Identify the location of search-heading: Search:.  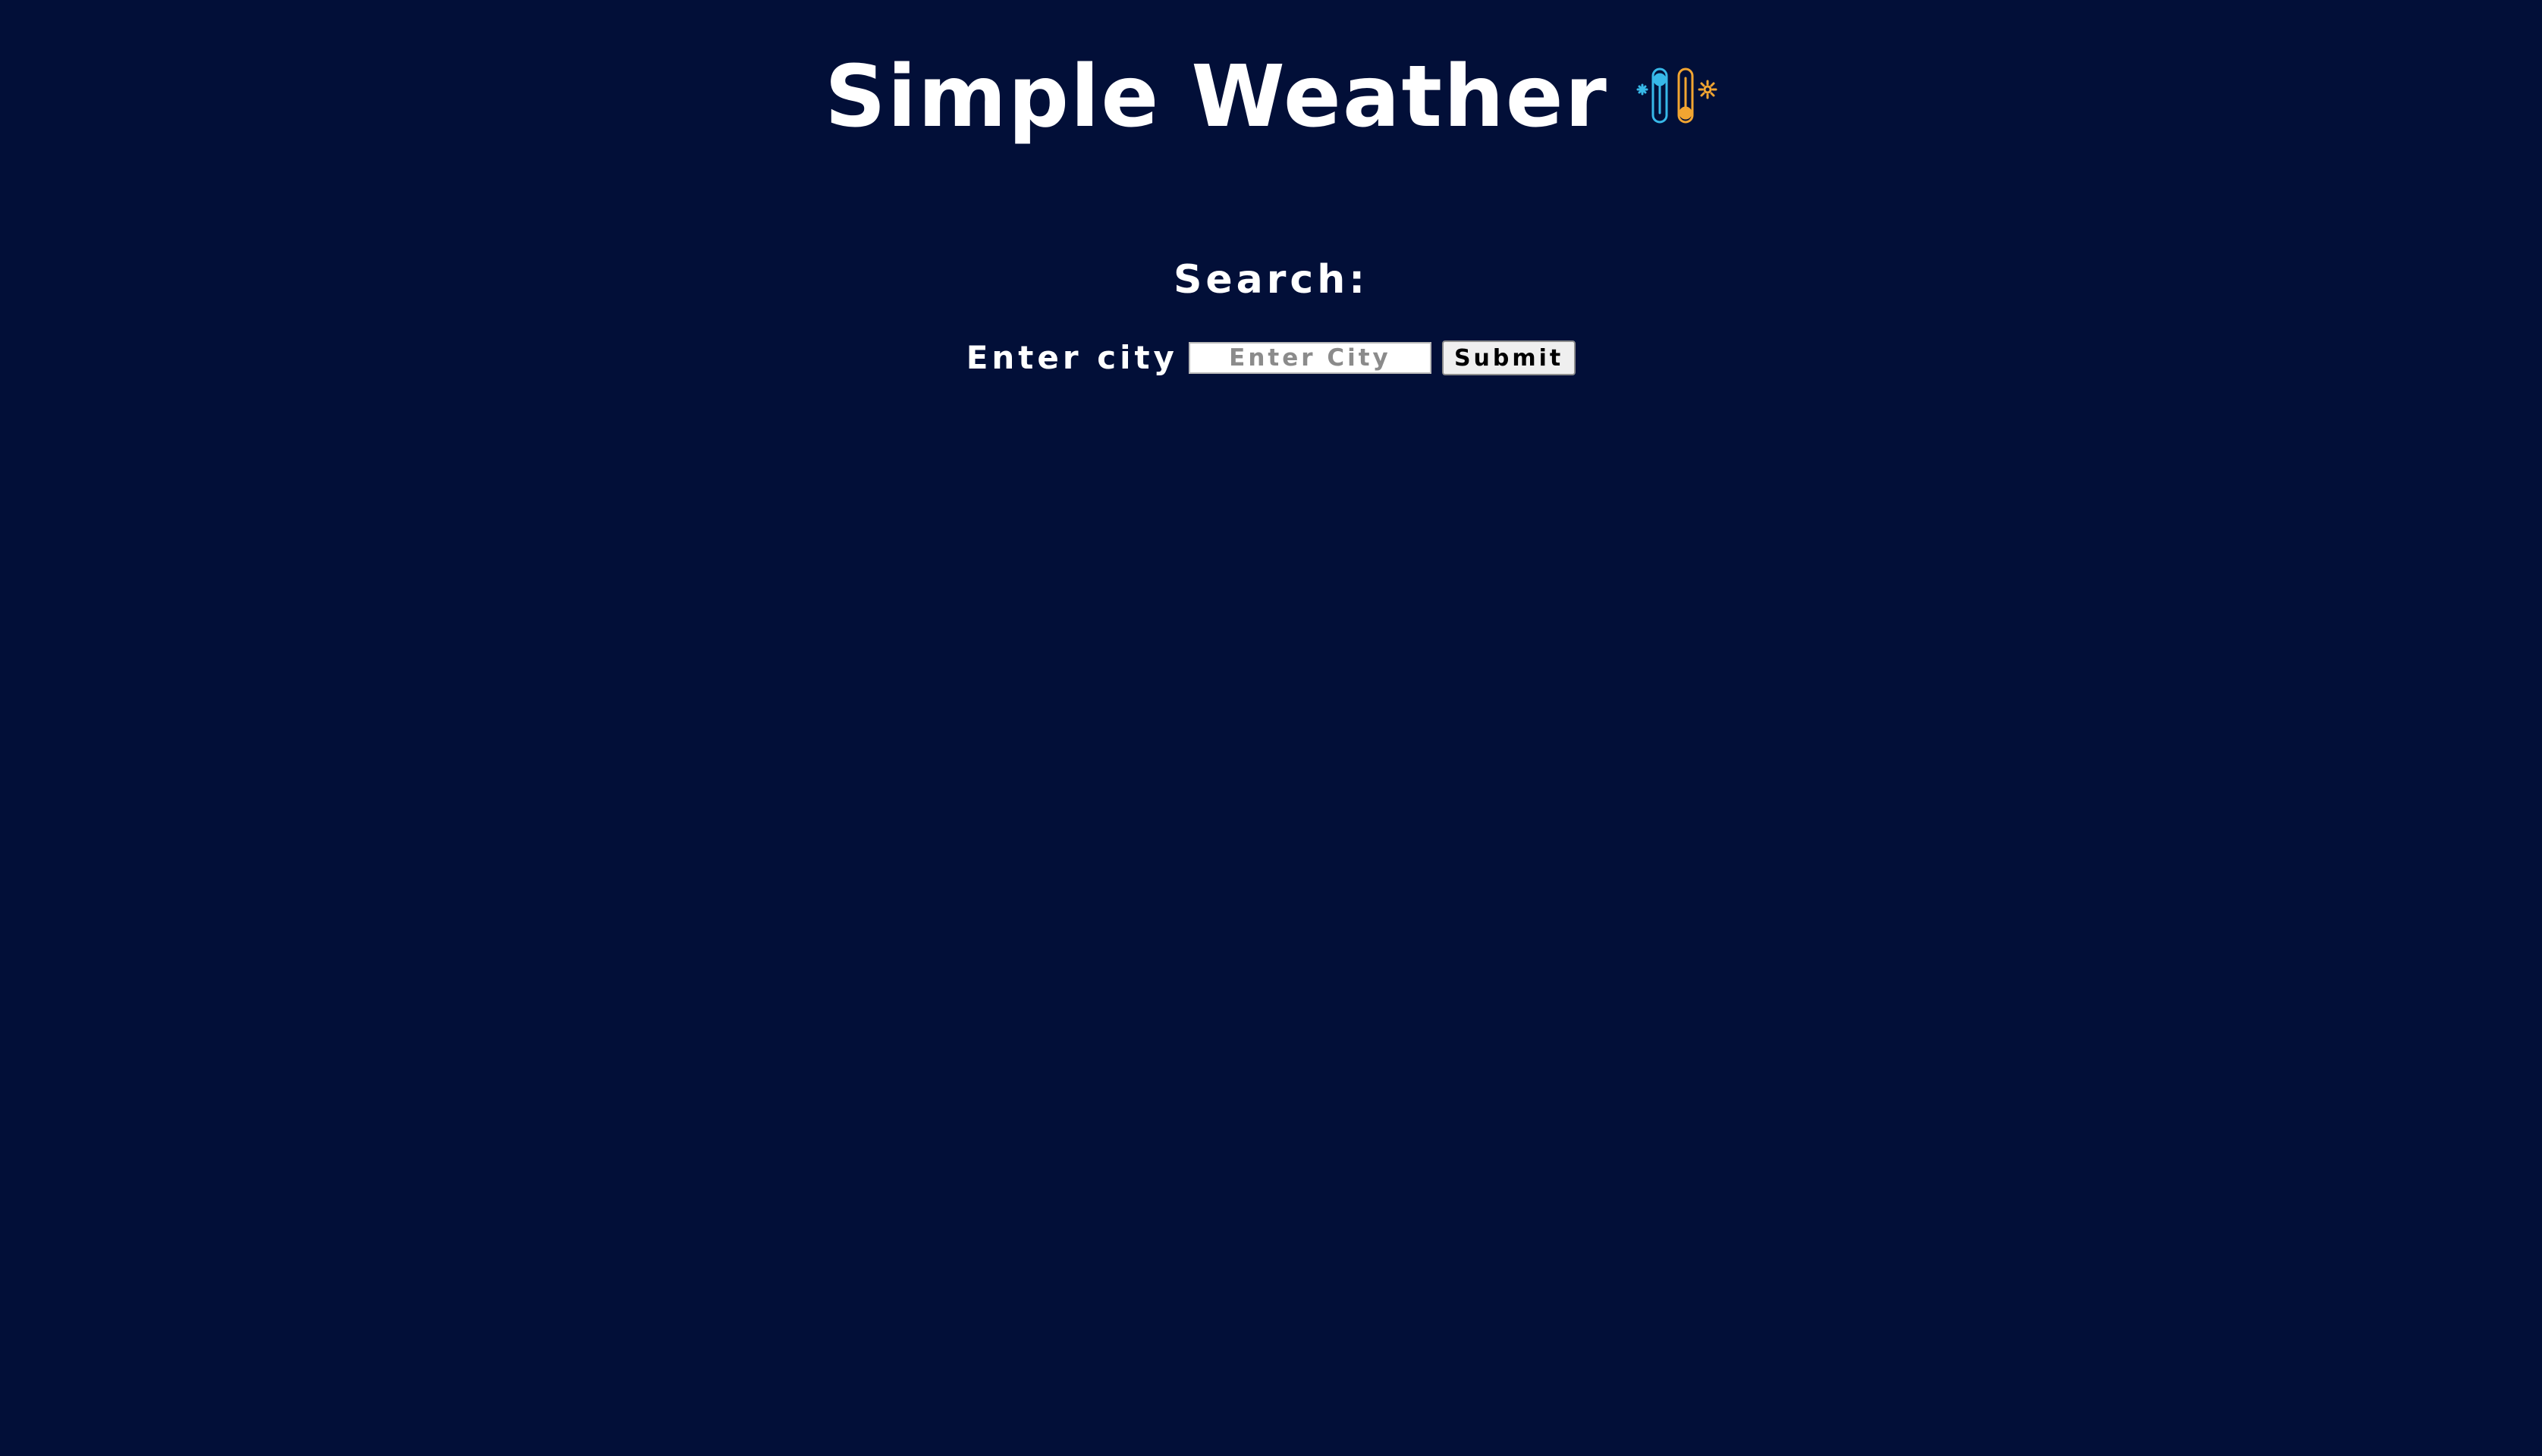
(1271, 280).